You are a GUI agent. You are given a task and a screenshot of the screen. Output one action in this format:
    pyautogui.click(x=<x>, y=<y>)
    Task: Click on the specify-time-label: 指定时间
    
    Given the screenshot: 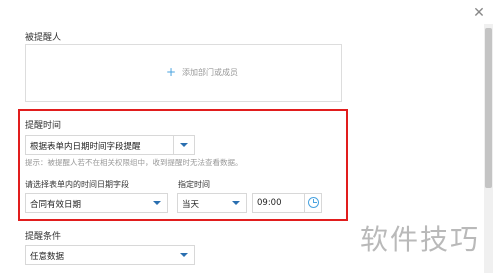 What is the action you would take?
    pyautogui.click(x=194, y=184)
    